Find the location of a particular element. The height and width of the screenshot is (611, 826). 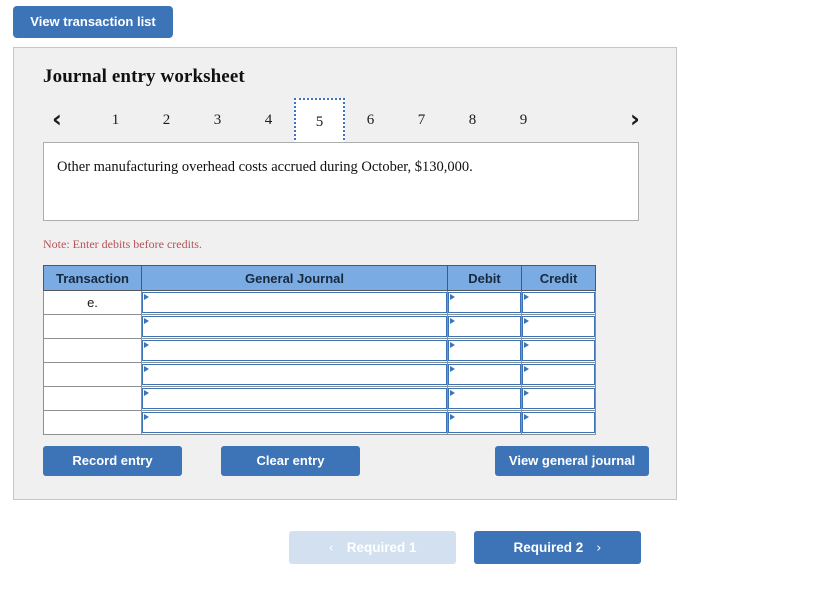

required-2-label: Required 2 is located at coordinates (548, 547).